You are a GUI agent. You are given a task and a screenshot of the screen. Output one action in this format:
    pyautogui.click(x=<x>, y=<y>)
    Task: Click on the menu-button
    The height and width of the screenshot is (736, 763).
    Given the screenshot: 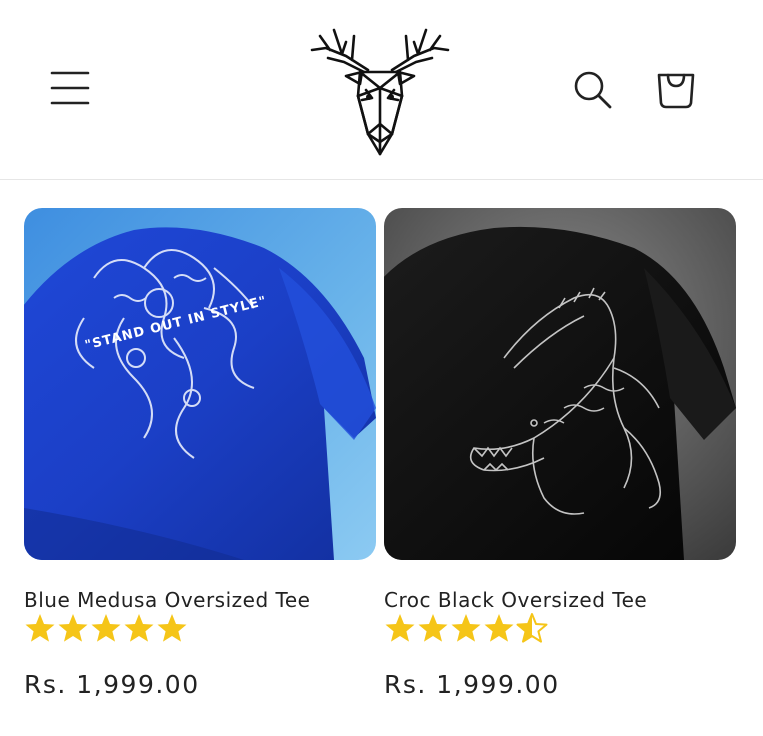 What is the action you would take?
    pyautogui.click(x=70, y=88)
    